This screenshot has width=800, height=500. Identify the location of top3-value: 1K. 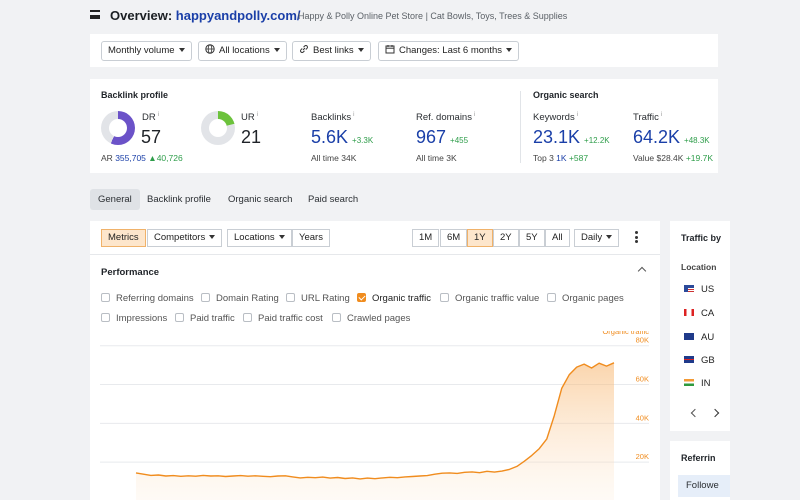
(561, 158).